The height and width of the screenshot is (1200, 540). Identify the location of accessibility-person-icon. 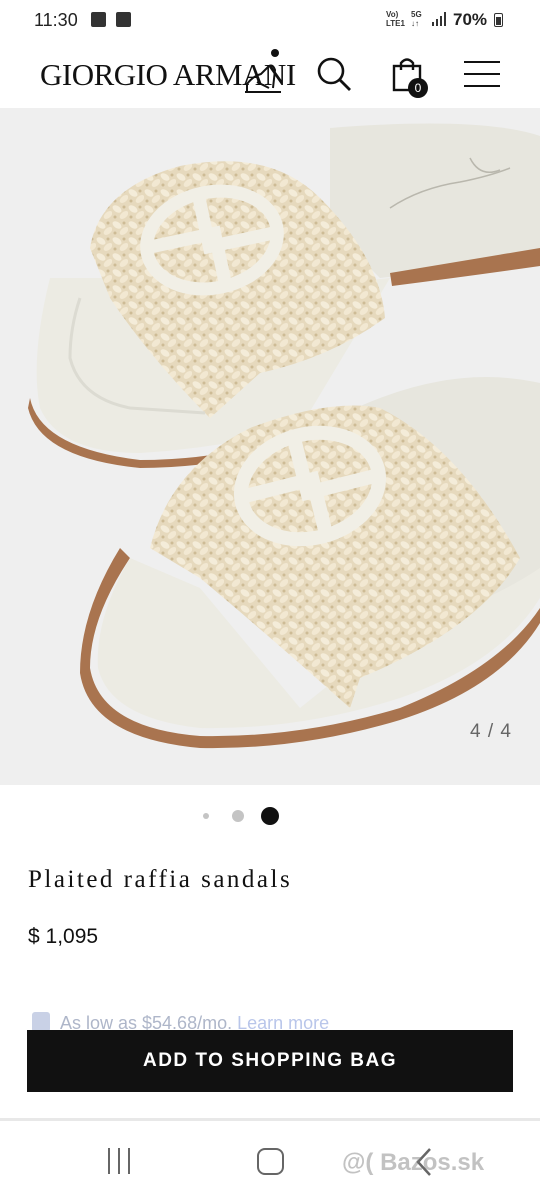
(263, 71).